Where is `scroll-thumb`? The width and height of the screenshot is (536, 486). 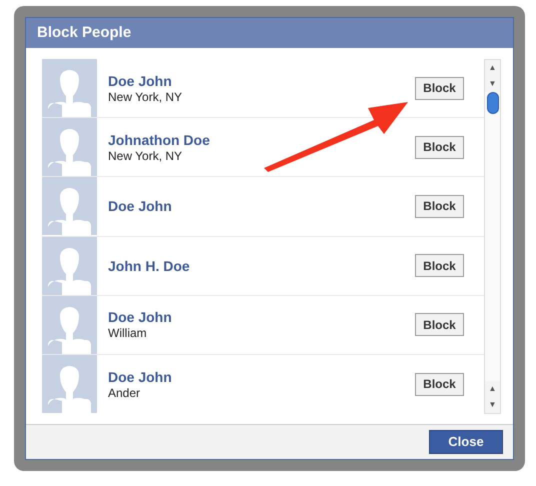
scroll-thumb is located at coordinates (492, 103).